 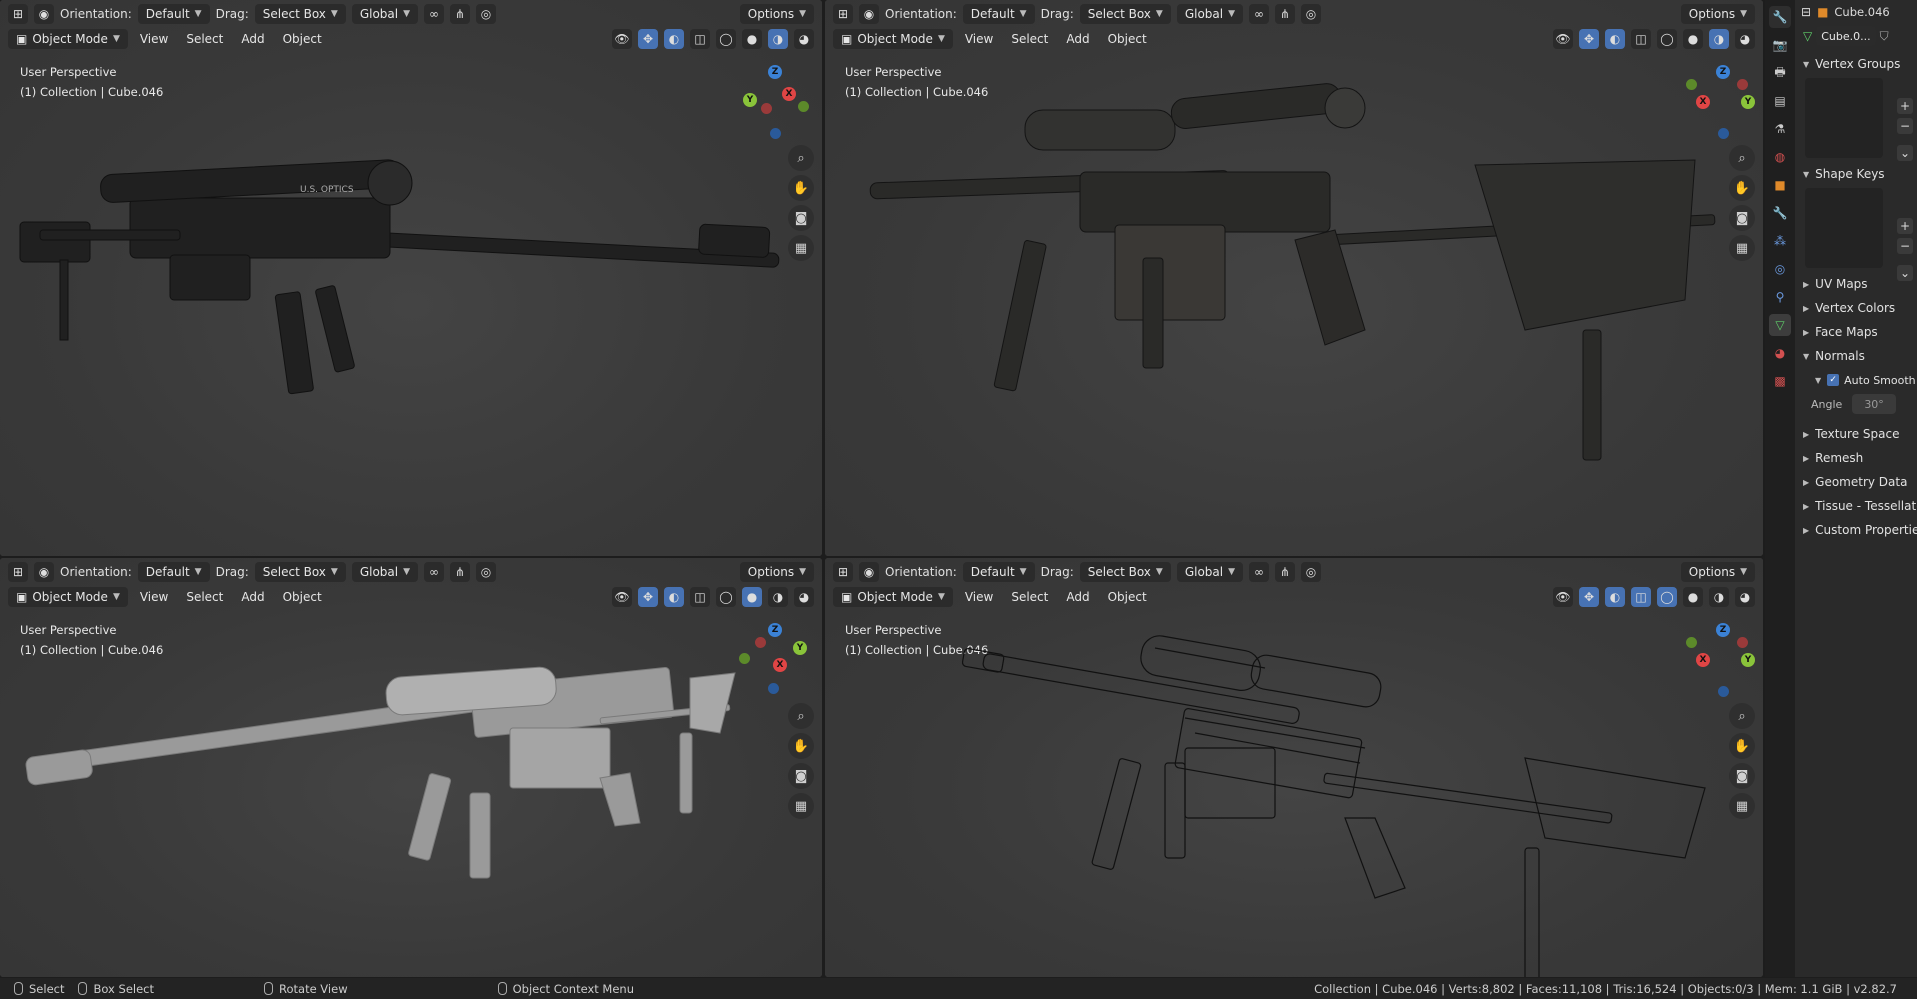 I want to click on vertex-groups-list, so click(x=1844, y=118).